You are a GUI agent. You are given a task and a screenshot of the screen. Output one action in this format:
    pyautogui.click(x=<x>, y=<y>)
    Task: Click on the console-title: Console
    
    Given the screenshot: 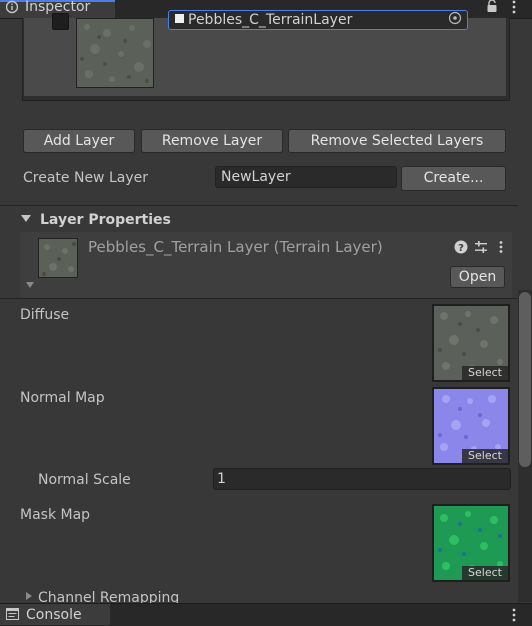 What is the action you would take?
    pyautogui.click(x=54, y=615)
    